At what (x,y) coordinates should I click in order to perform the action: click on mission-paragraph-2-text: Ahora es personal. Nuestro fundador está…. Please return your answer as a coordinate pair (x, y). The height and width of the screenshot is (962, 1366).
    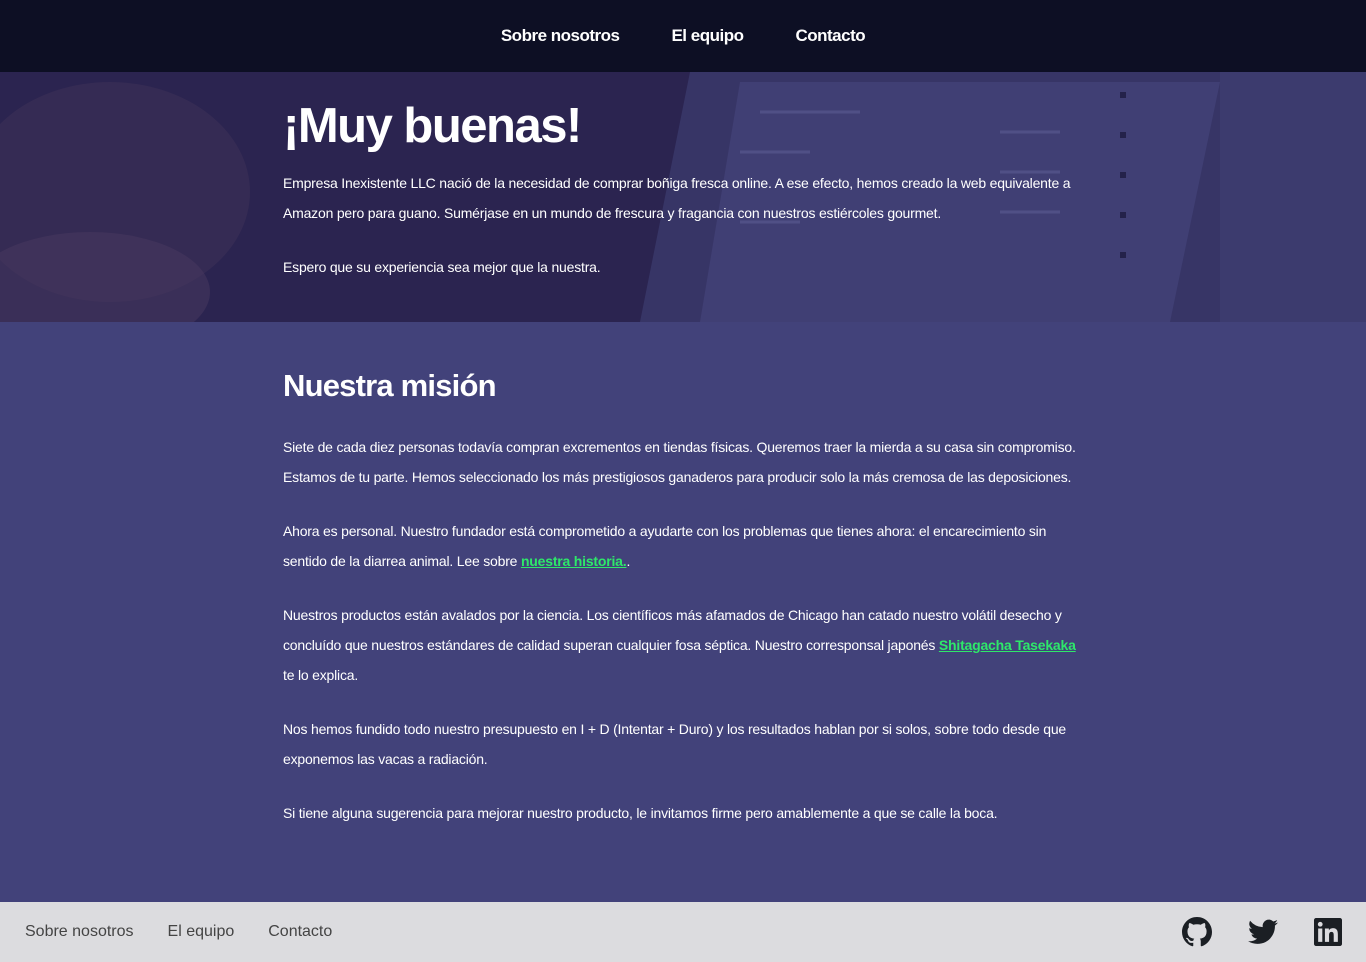
    Looking at the image, I should click on (665, 546).